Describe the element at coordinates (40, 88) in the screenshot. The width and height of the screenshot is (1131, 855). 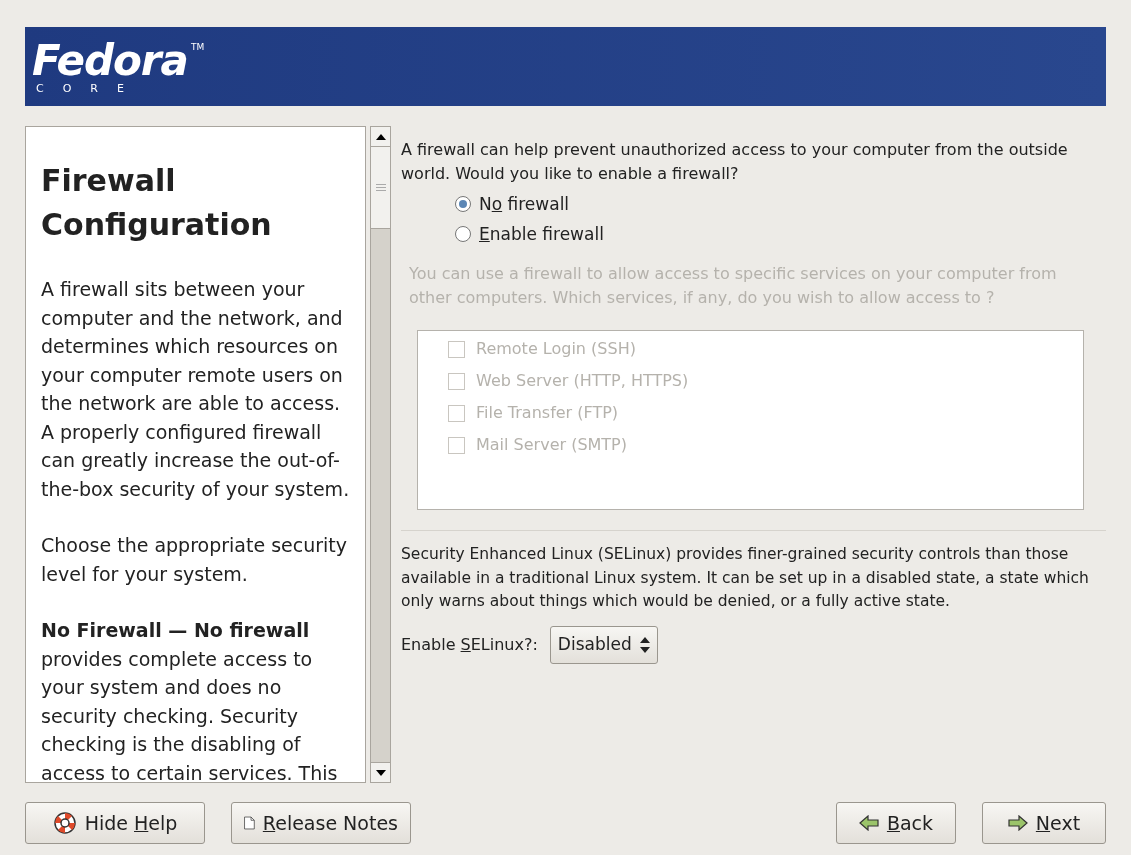
I see `logo-subtitle-letter: C` at that location.